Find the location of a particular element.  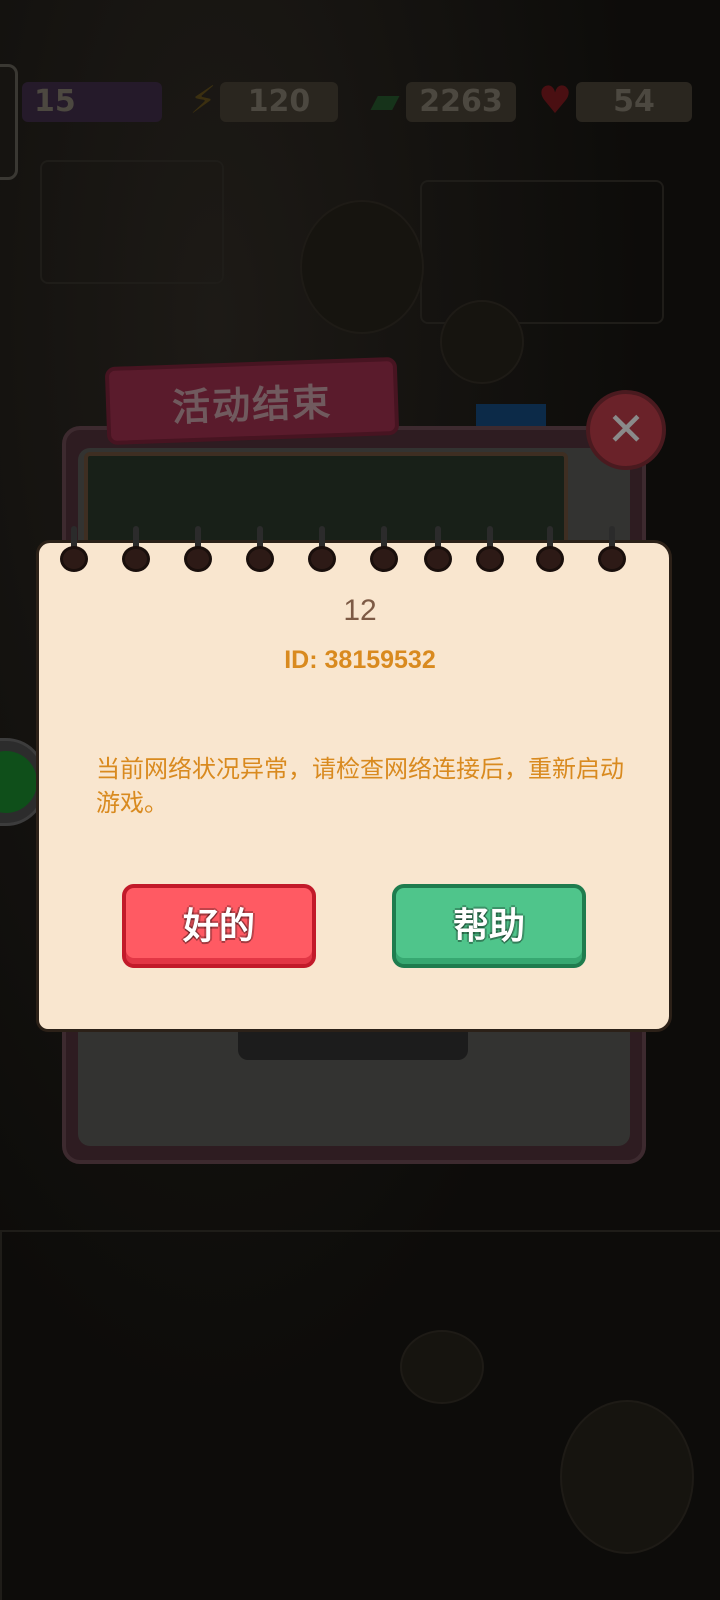

event-banner: 活动结束 is located at coordinates (252, 401).